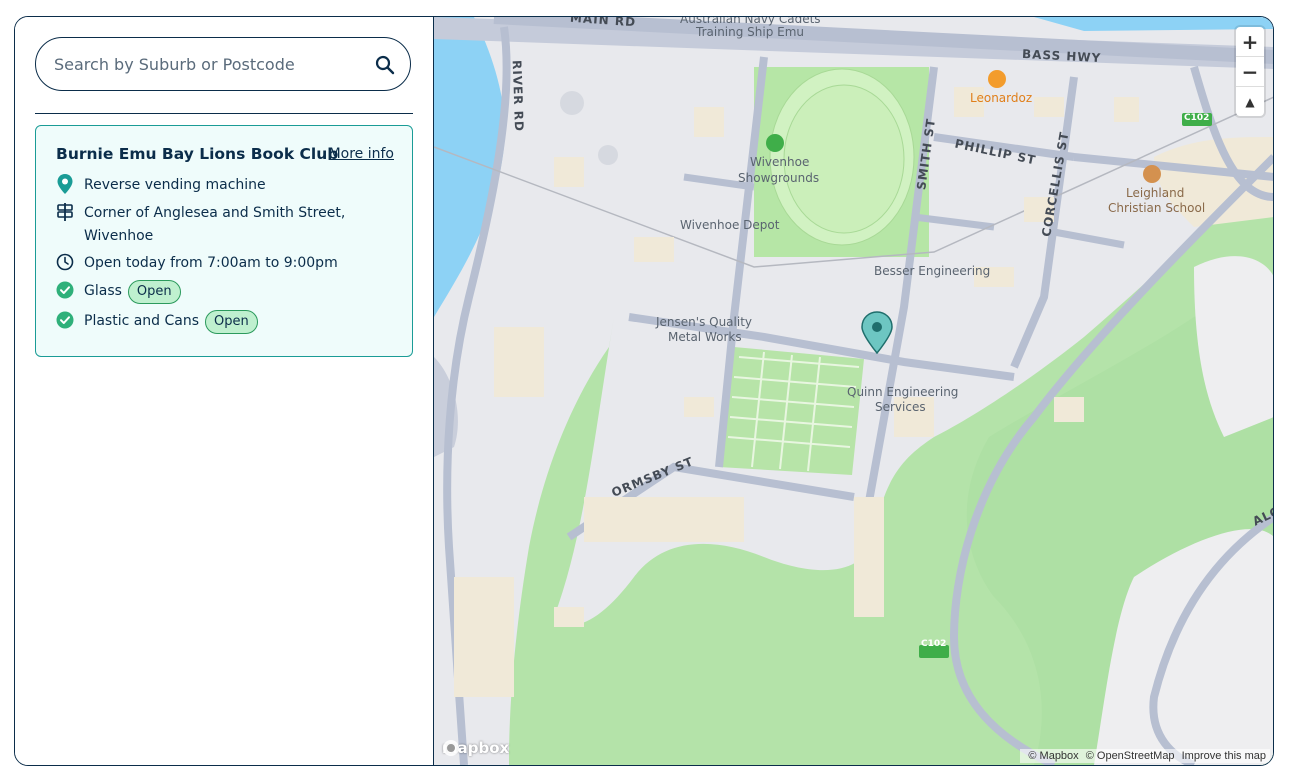 Image resolution: width=1290 pixels, height=780 pixels. I want to click on place-label: Showgrounds, so click(779, 178).